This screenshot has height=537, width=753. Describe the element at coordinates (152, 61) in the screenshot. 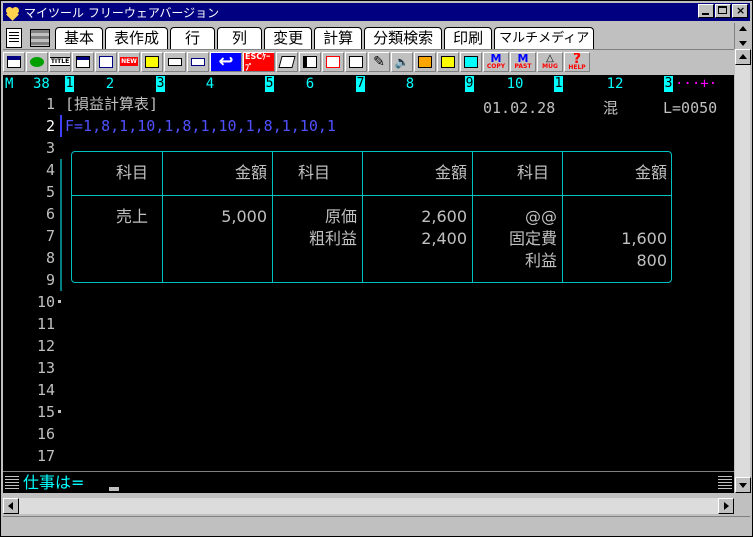

I see `file-icon` at that location.